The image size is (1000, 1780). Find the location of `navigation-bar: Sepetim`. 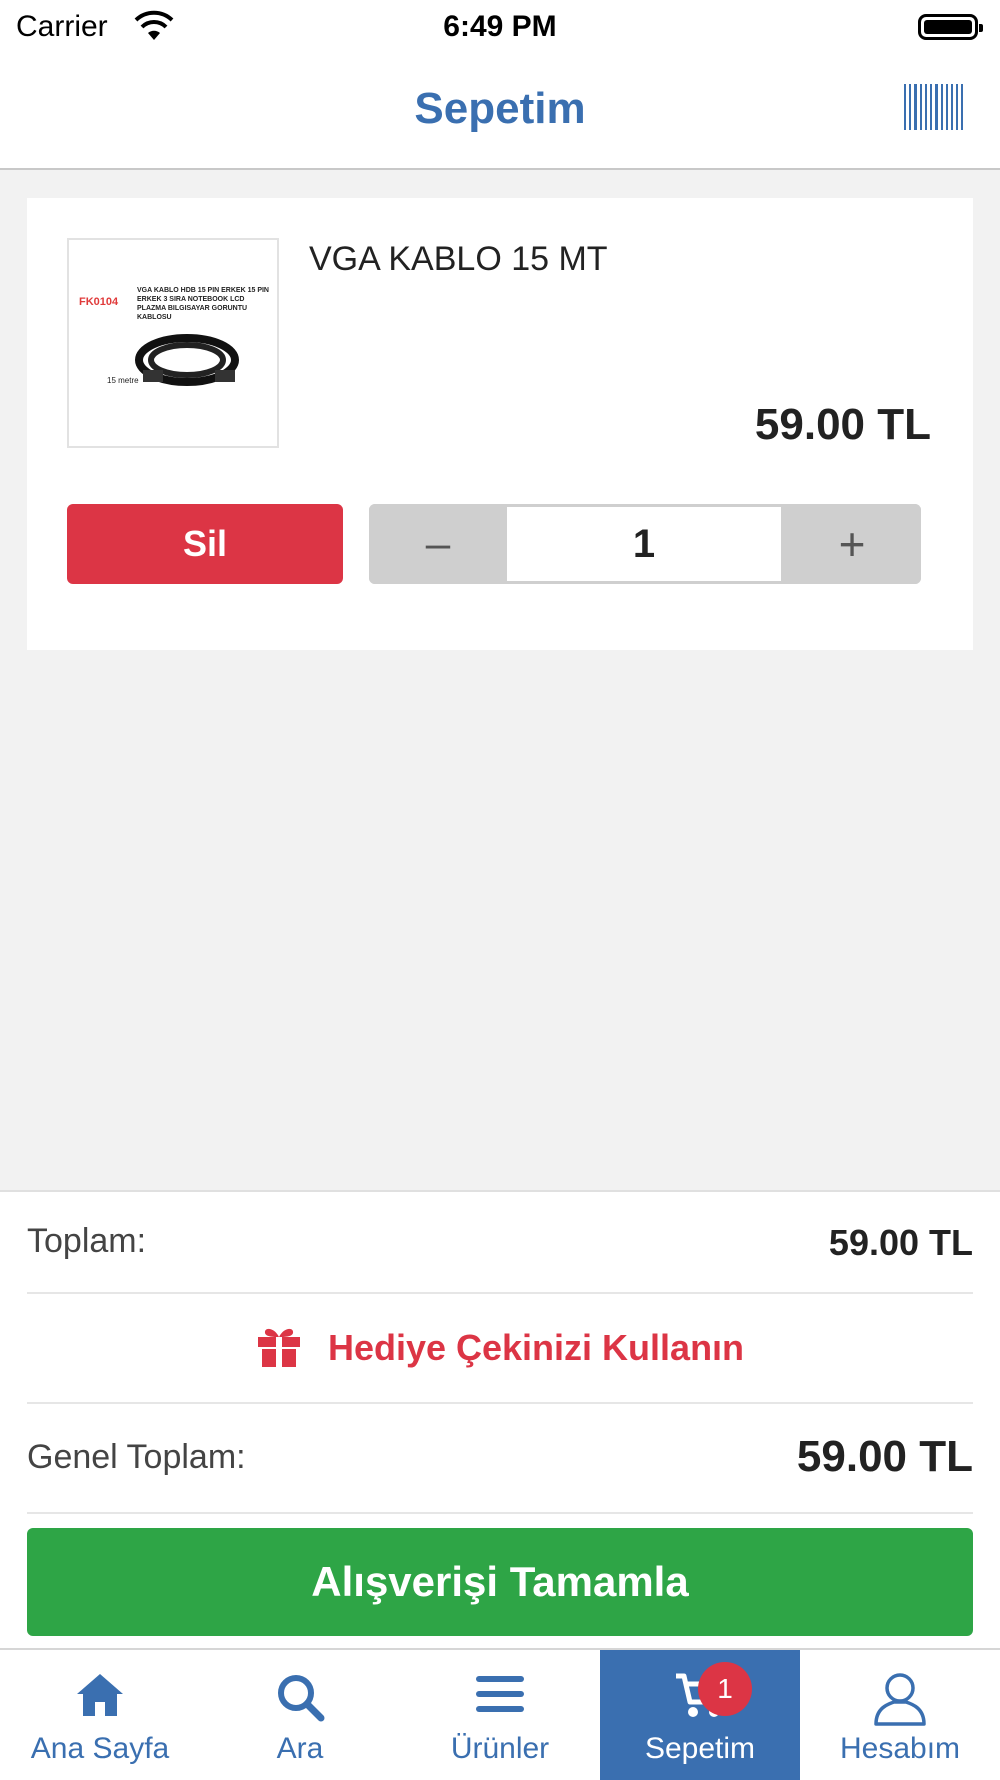

navigation-bar: Sepetim is located at coordinates (500, 113).